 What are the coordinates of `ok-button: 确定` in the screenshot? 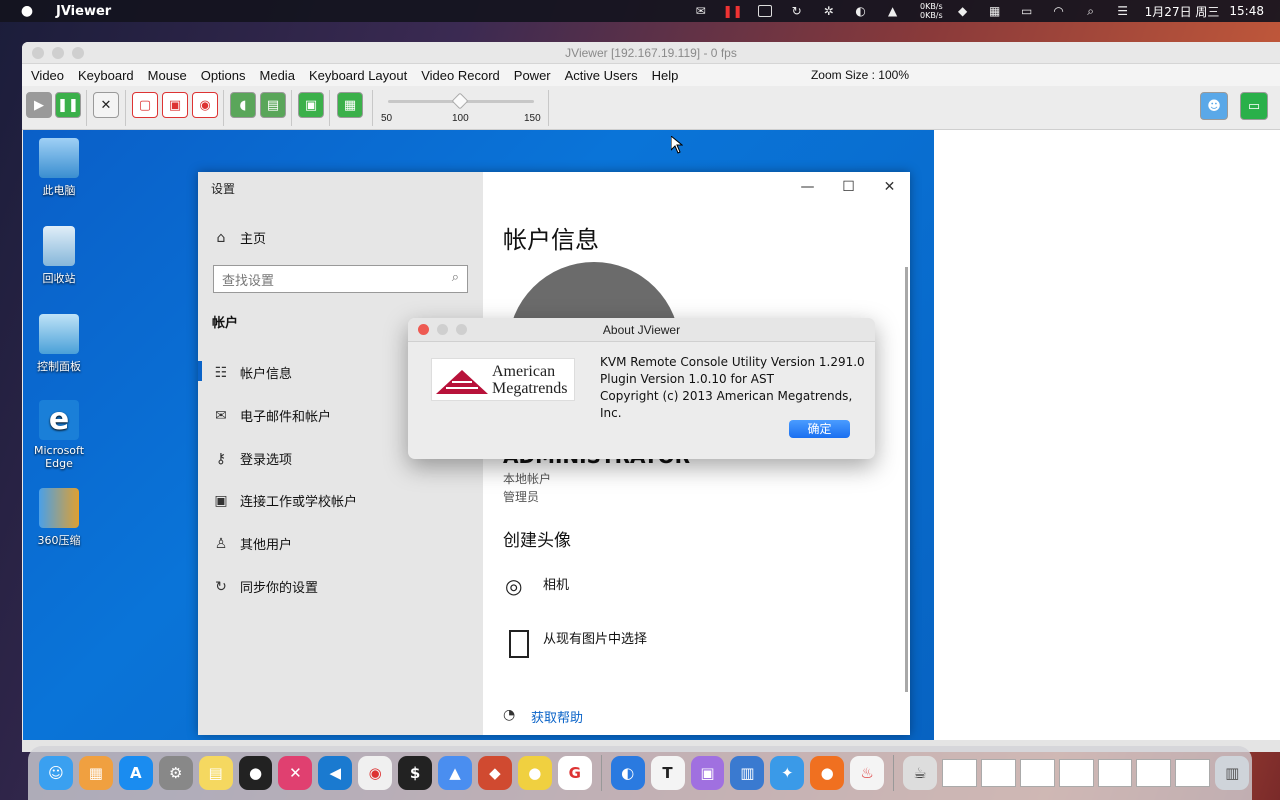 It's located at (819, 429).